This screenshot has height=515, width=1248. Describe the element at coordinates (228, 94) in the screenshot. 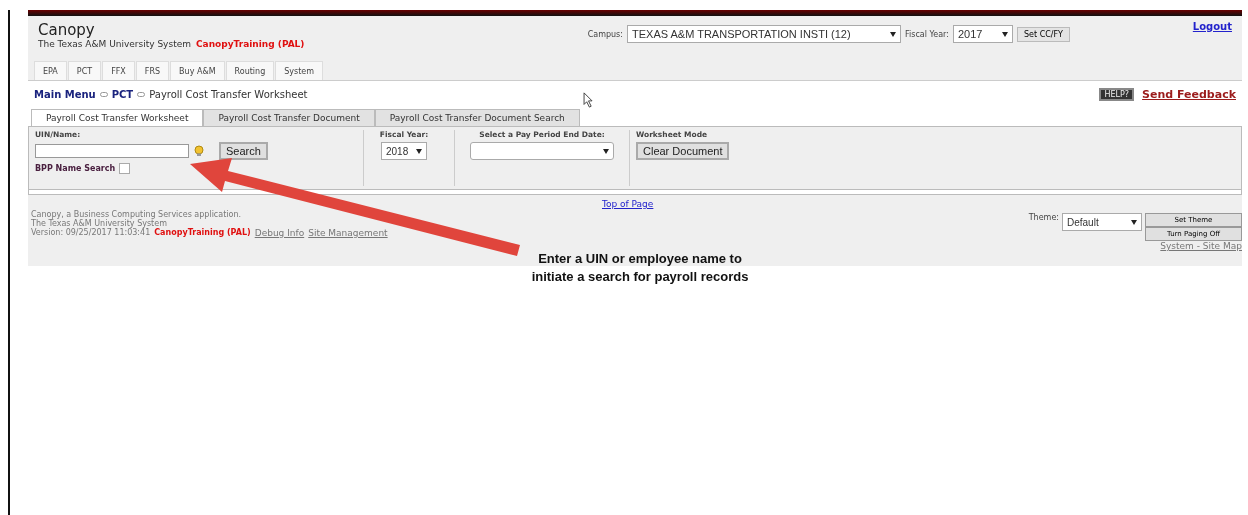

I see `breadcrumb-current: Payroll Cost Transfer Worksheet` at that location.